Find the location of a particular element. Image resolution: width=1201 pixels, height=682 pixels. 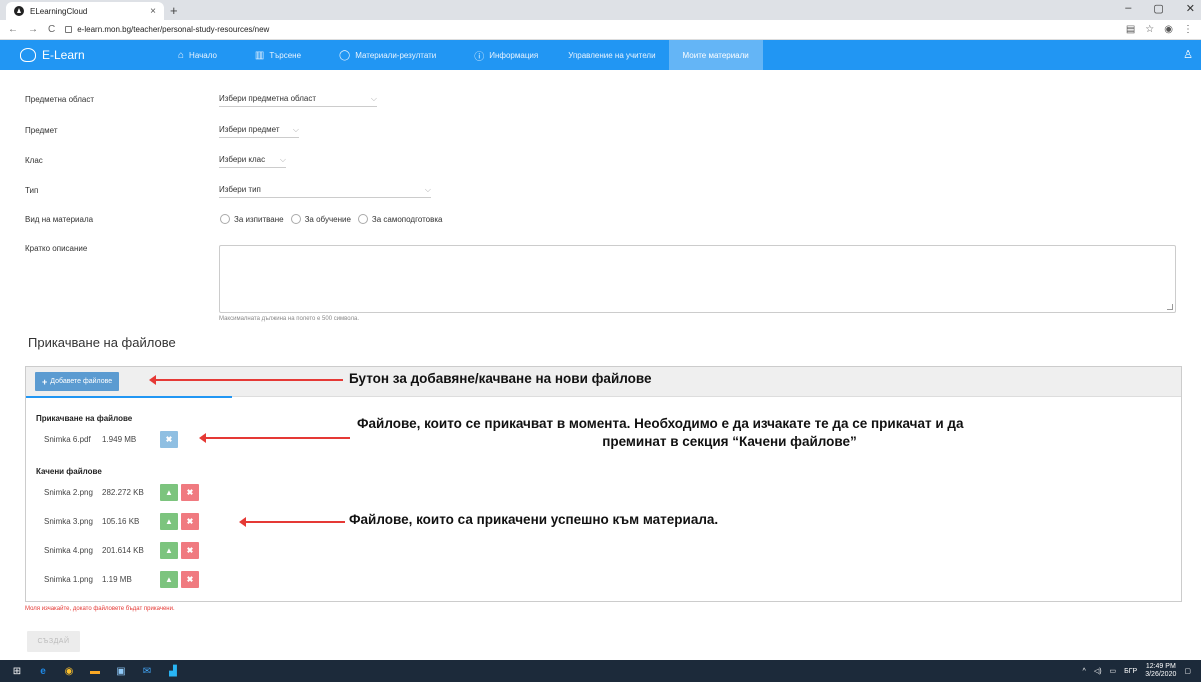

notifications-icon: ▢ is located at coordinates (1187, 671).